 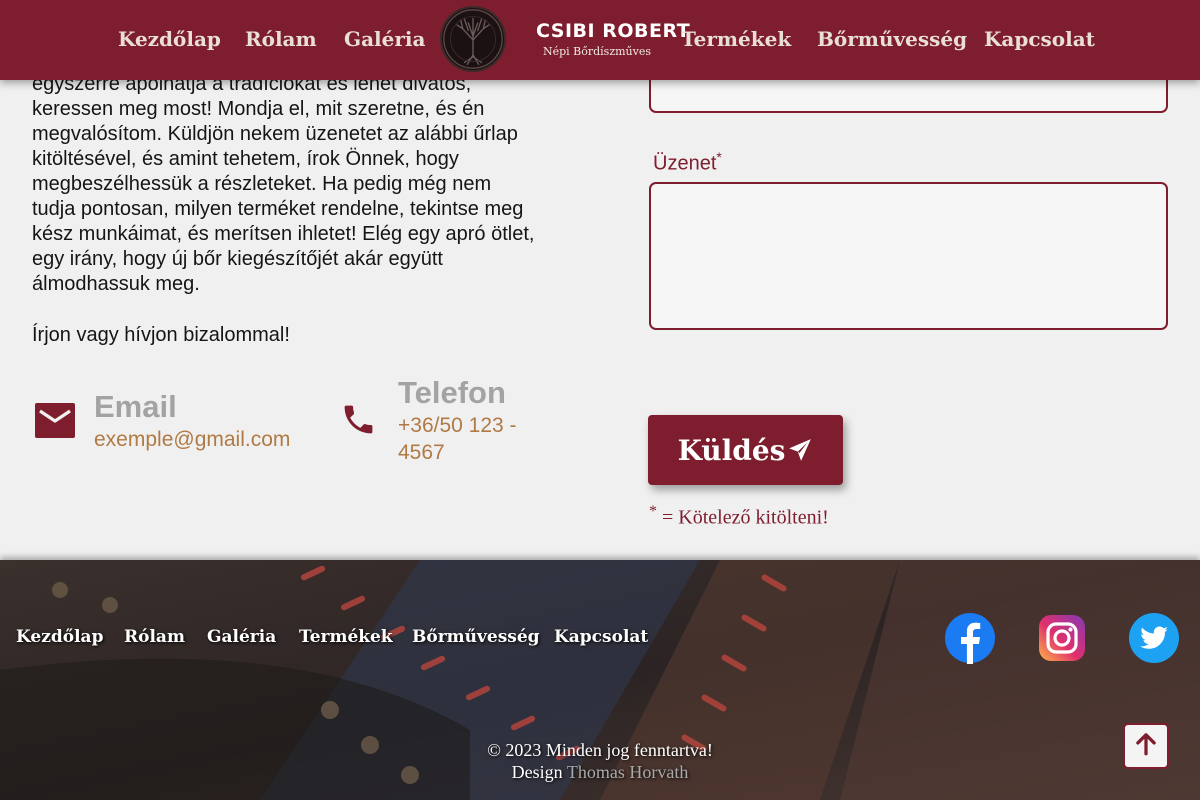 I want to click on message-label: Üzenet*, so click(x=687, y=162).